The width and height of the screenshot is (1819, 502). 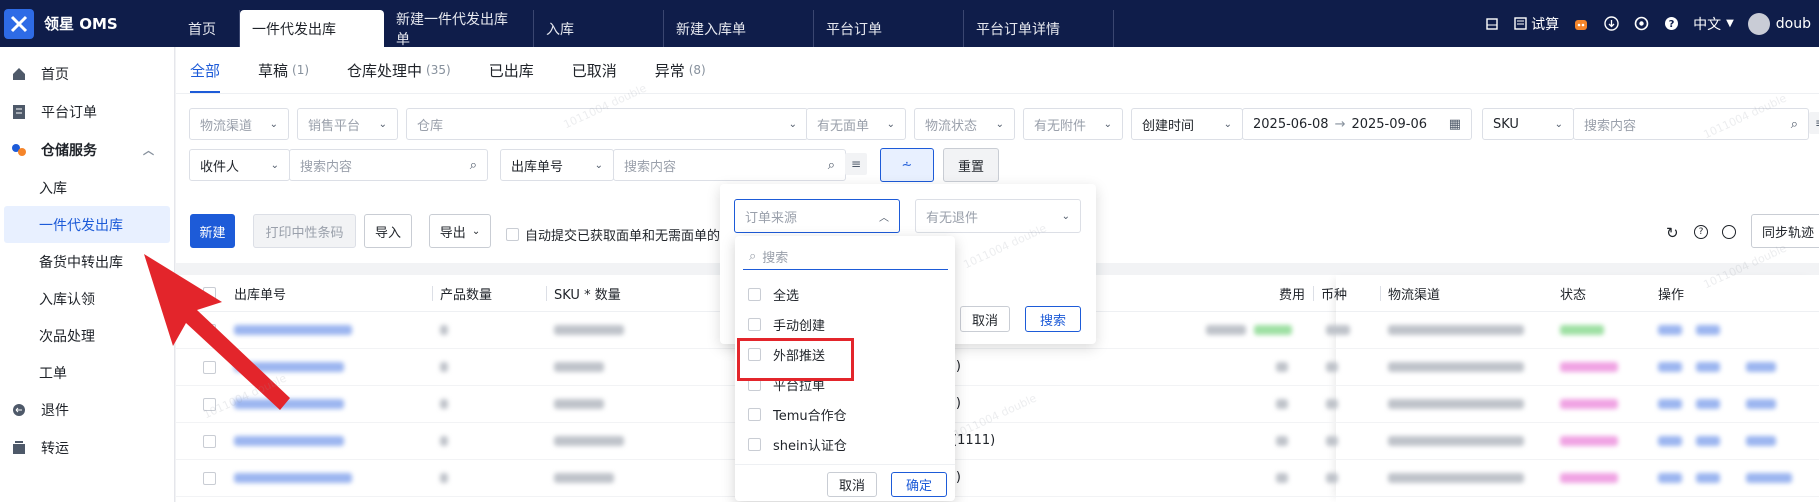 I want to click on reset-button: 重置, so click(x=971, y=165).